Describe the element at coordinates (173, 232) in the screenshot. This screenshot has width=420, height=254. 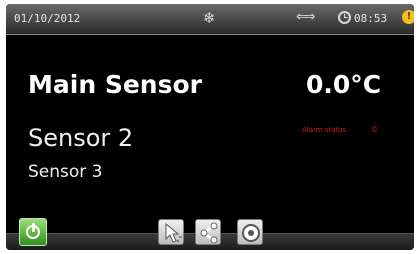
I see `pointer-icon` at that location.